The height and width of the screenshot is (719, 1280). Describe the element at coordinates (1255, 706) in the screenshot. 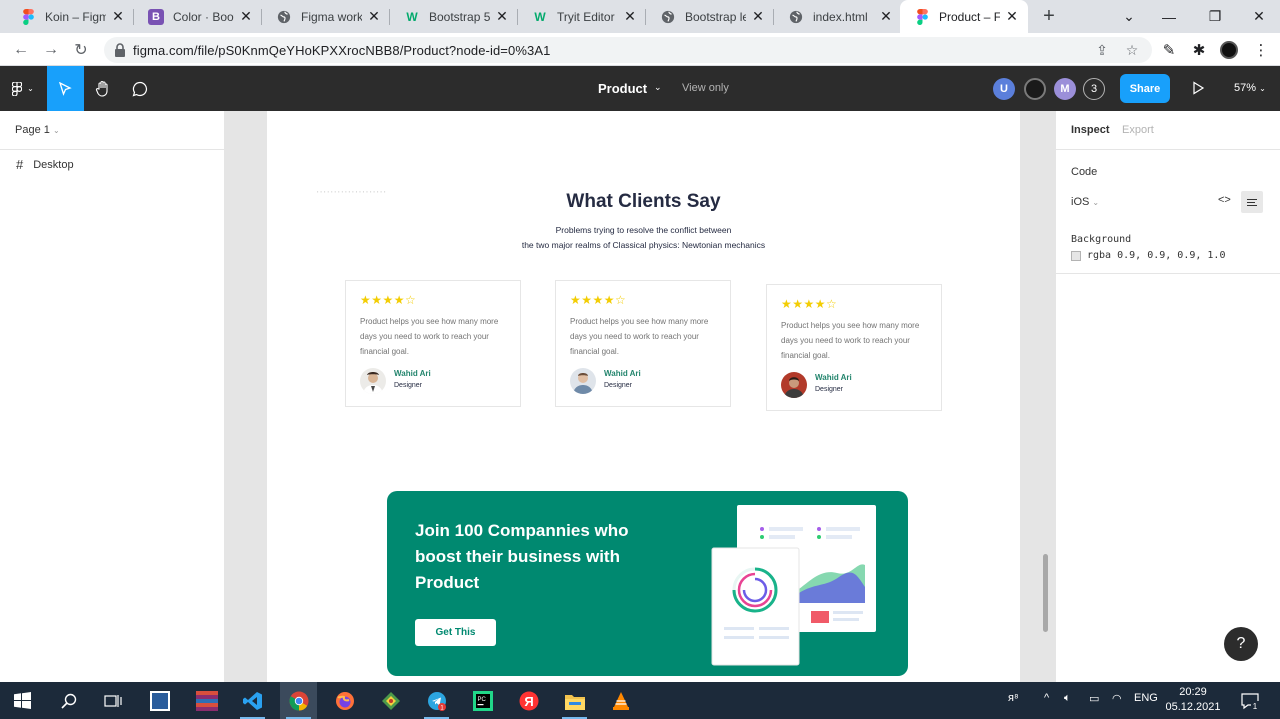

I see `notification-count: 1` at that location.